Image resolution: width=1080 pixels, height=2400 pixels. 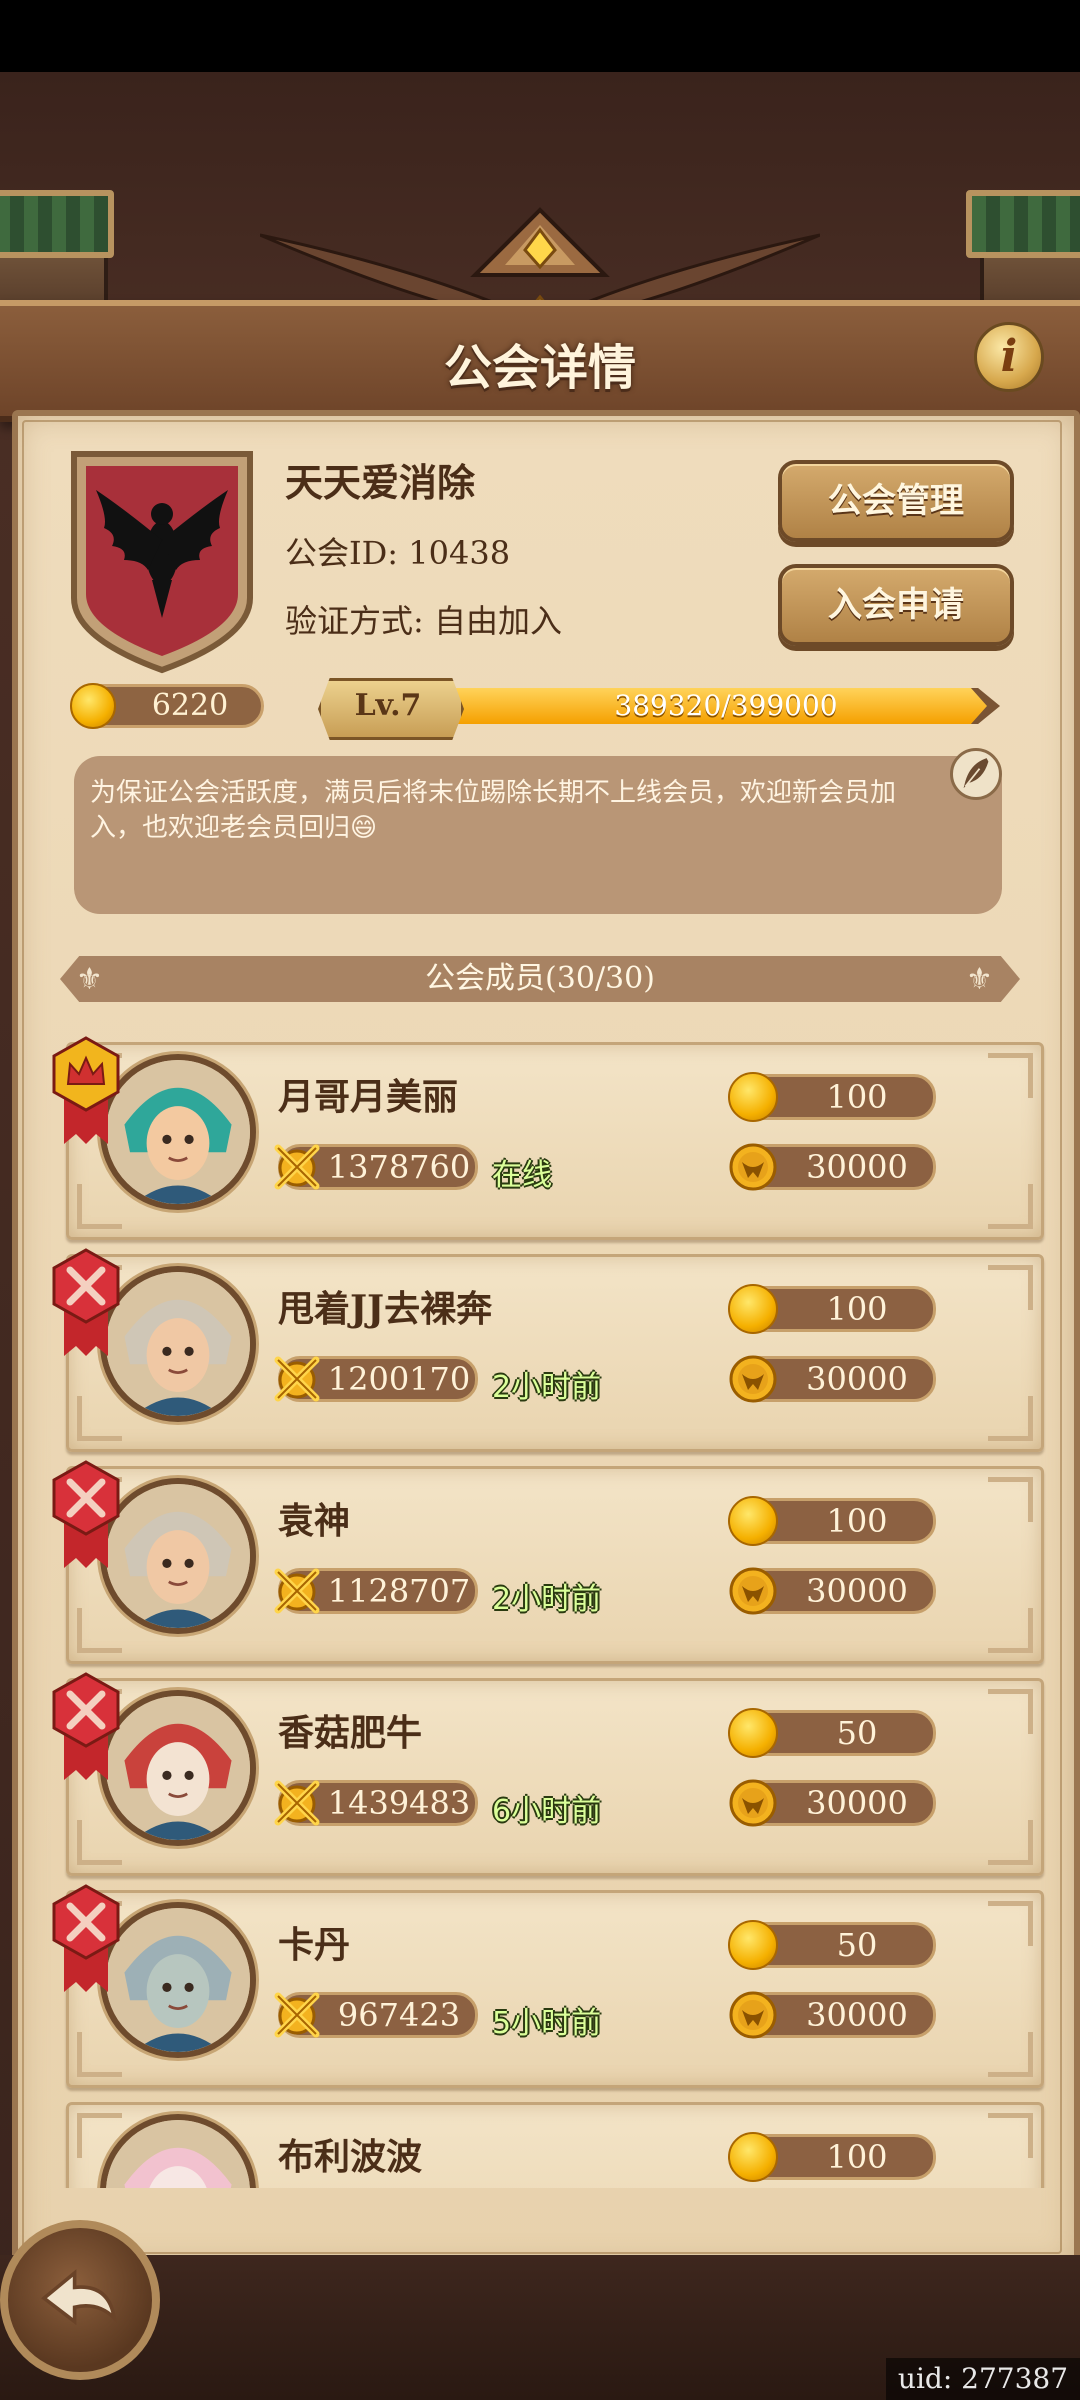 What do you see at coordinates (314, 1945) in the screenshot?
I see `member-name: 卡丹` at bounding box center [314, 1945].